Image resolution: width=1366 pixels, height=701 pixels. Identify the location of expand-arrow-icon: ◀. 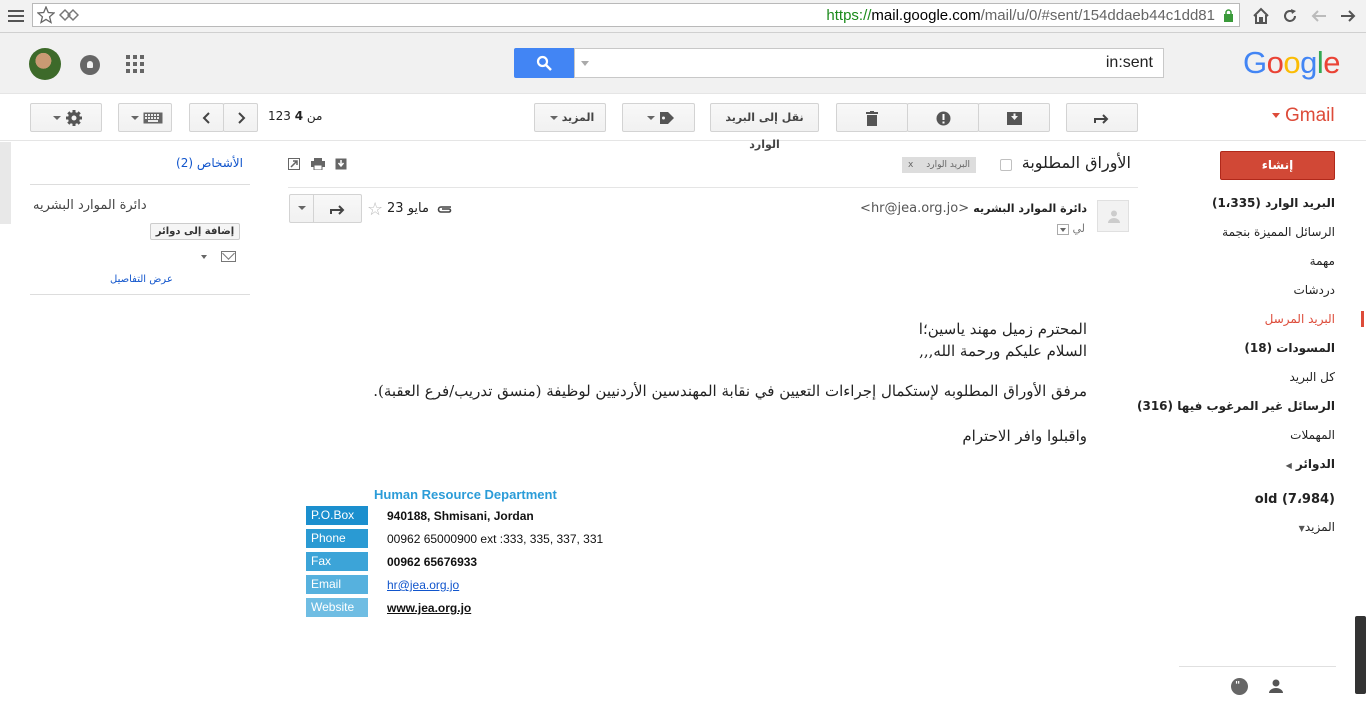
(1288, 465).